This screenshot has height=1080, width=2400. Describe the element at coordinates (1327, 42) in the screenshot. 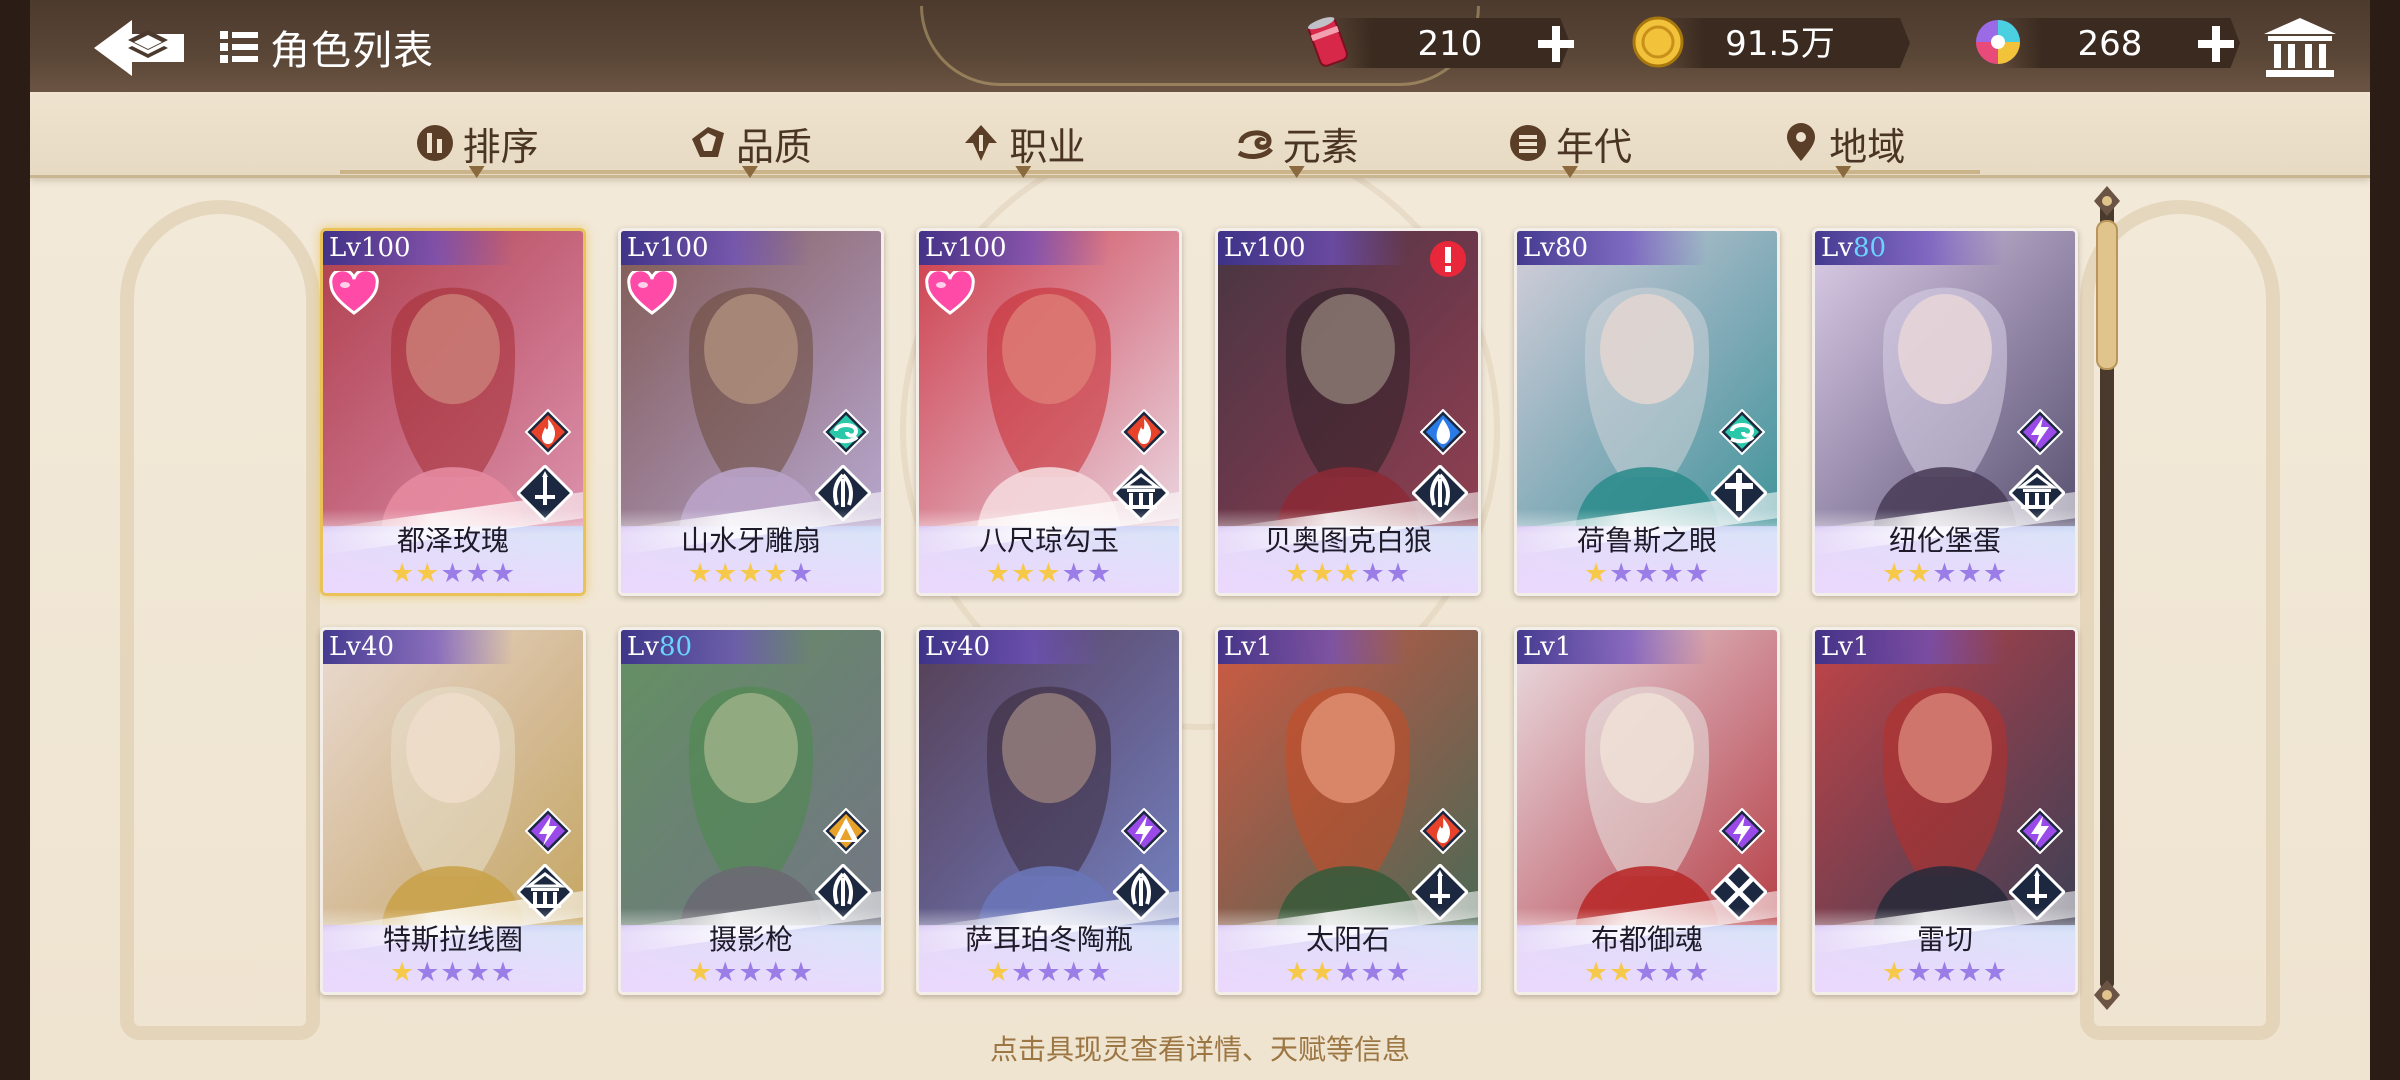

I see `energy-can-icon` at that location.